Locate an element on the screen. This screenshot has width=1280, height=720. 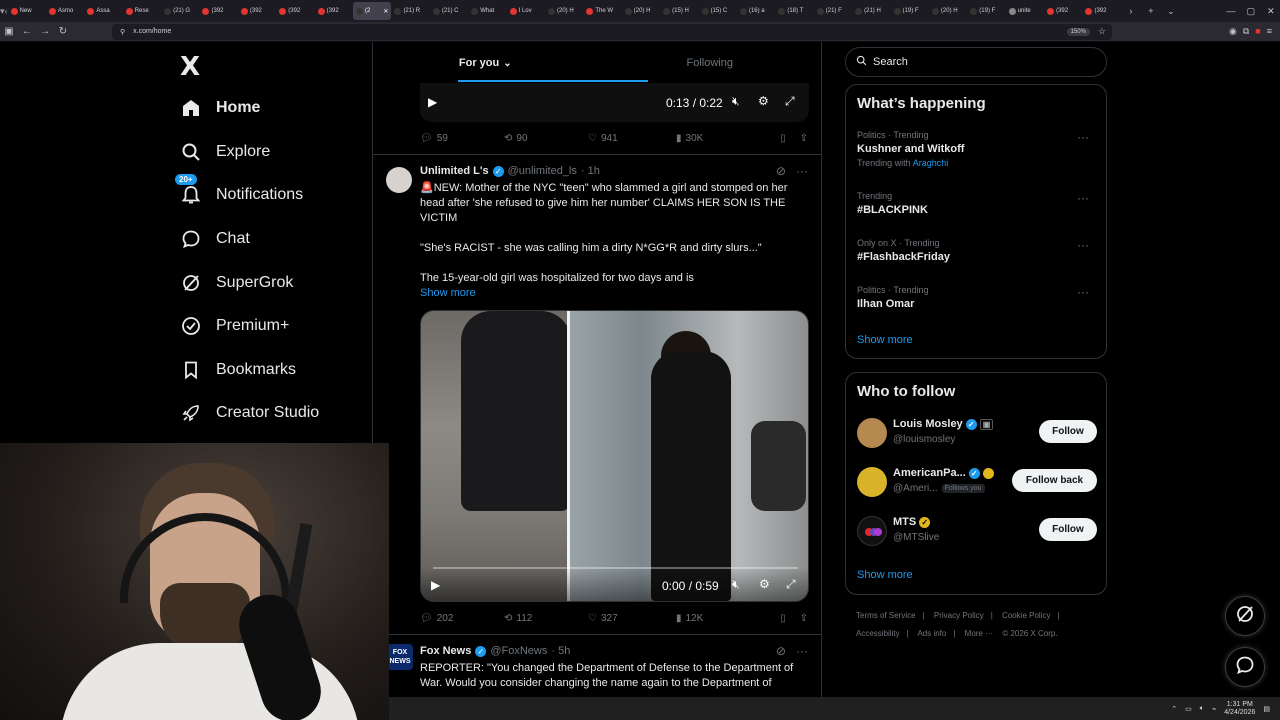
bookmark-star-icon: ☆ is located at coordinates (1102, 31).